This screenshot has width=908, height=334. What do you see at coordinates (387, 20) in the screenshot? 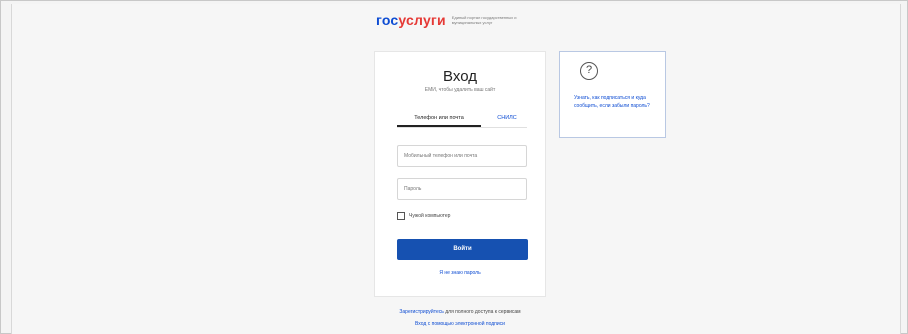
I see `logo-gos: гос` at bounding box center [387, 20].